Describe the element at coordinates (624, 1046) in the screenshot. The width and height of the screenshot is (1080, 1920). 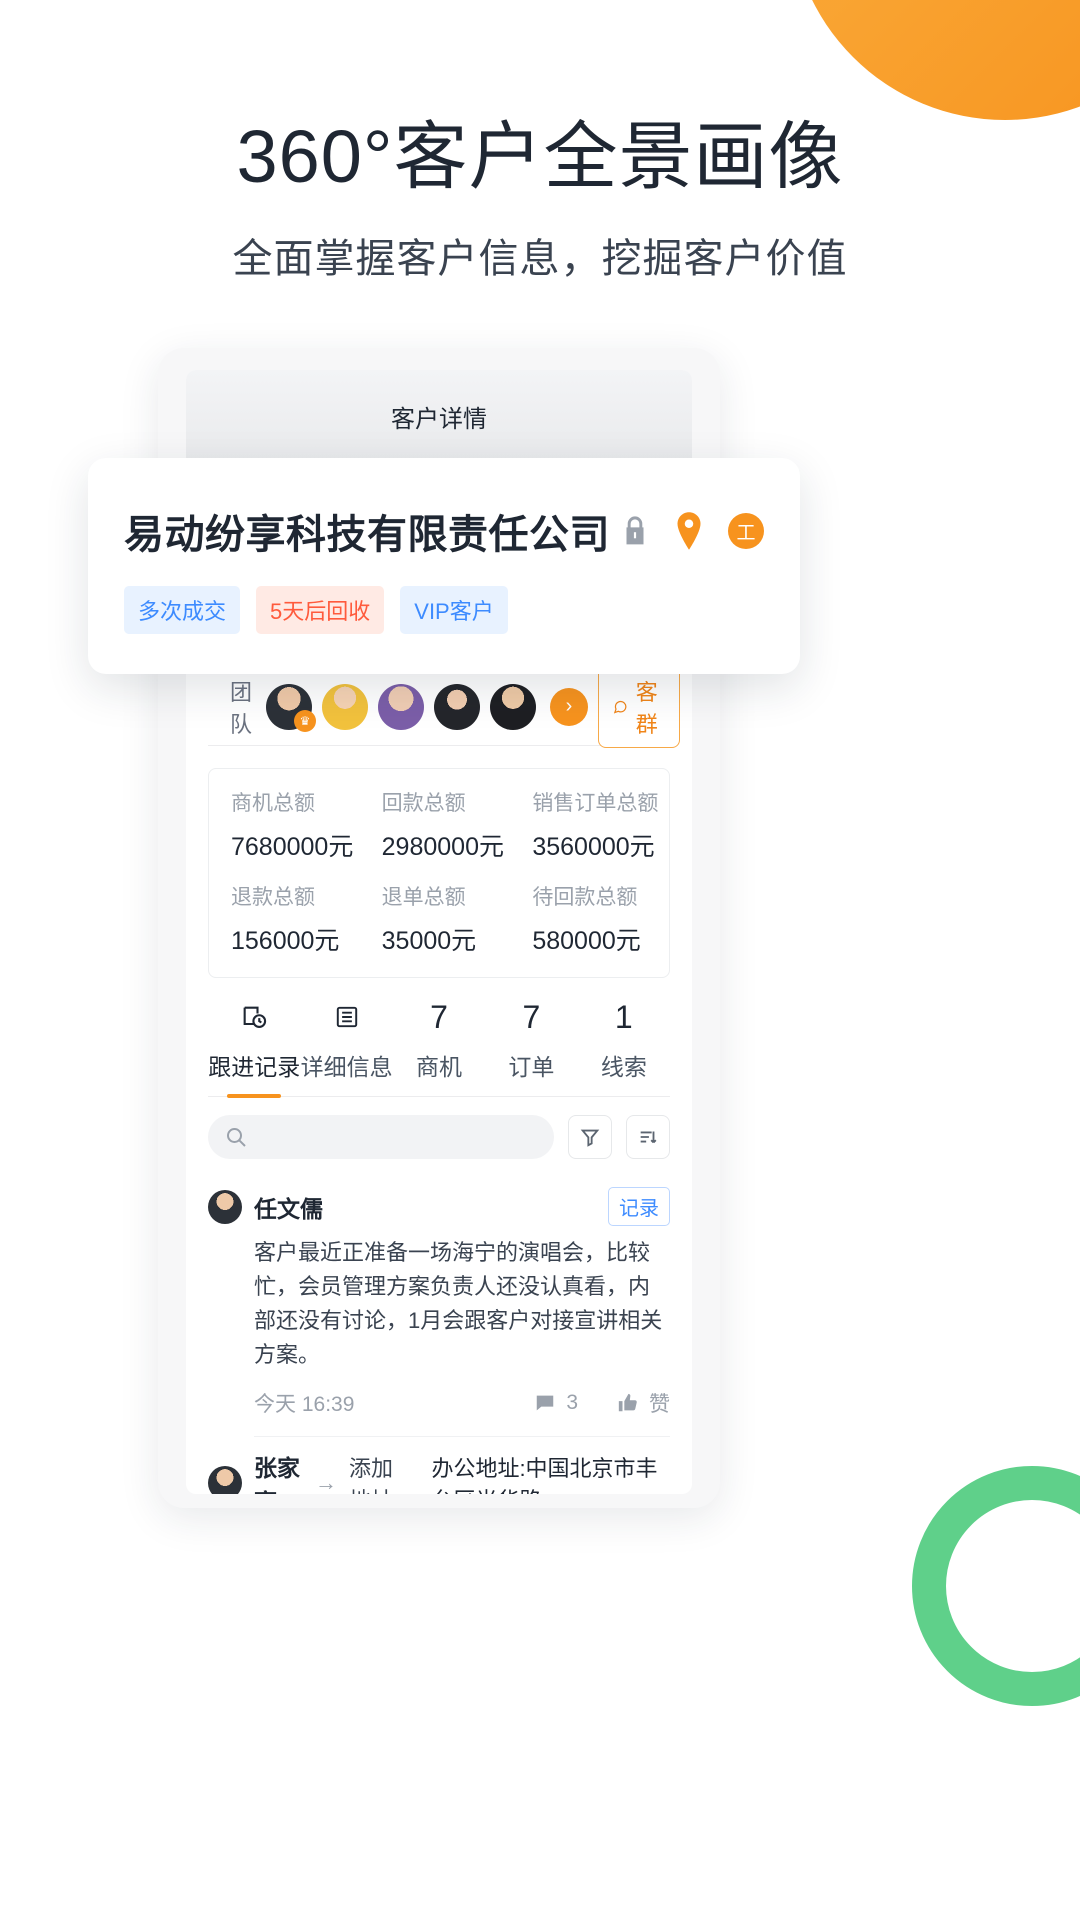
I see `tab-leads: 1 线索` at that location.